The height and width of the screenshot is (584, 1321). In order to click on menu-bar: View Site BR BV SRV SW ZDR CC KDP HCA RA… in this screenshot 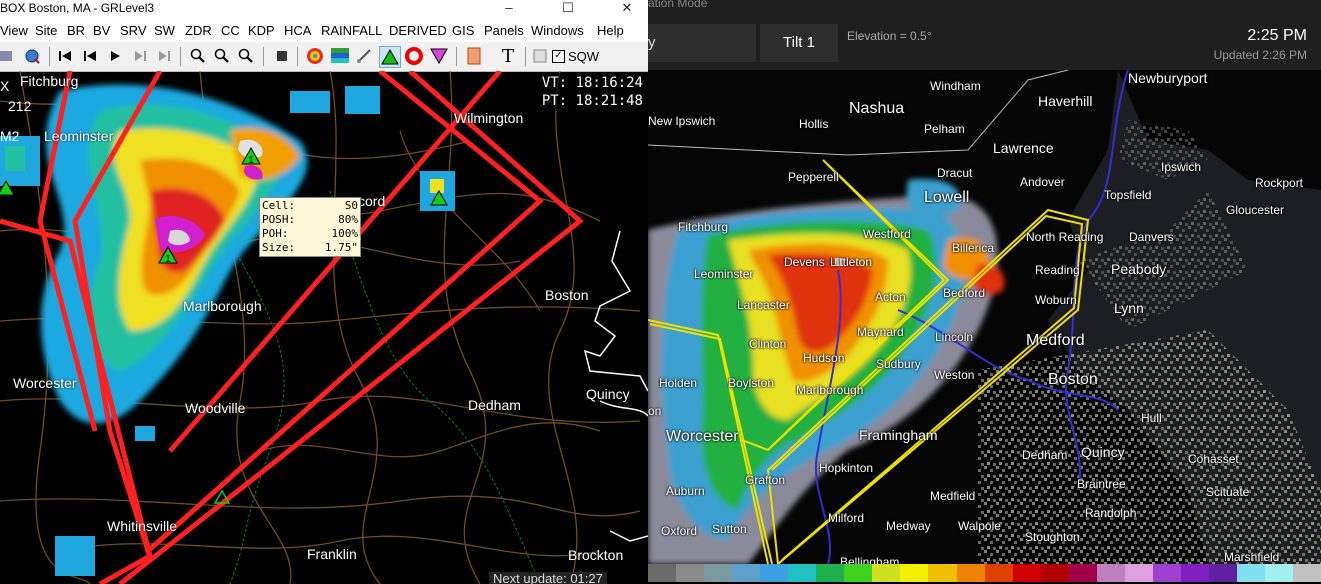, I will do `click(324, 30)`.